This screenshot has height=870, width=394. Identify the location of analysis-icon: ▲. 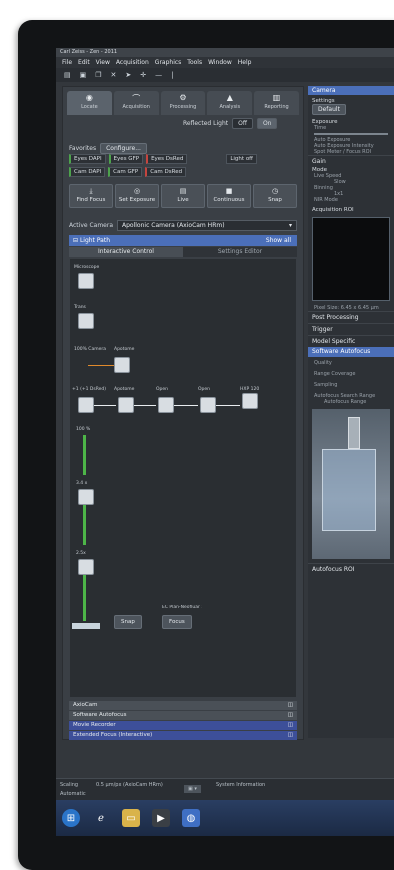
(229, 97).